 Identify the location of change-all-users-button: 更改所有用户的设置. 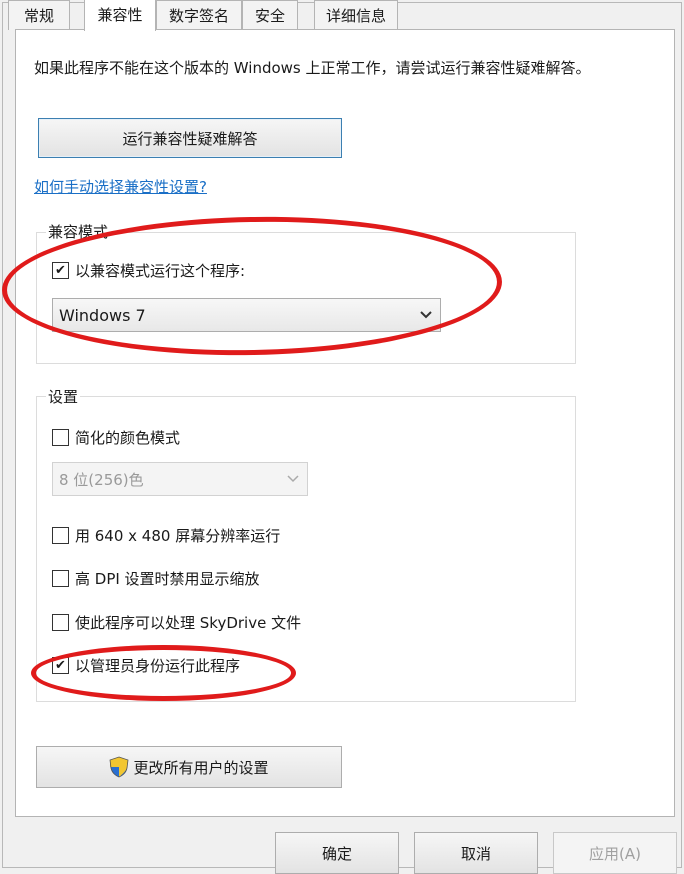
(189, 767).